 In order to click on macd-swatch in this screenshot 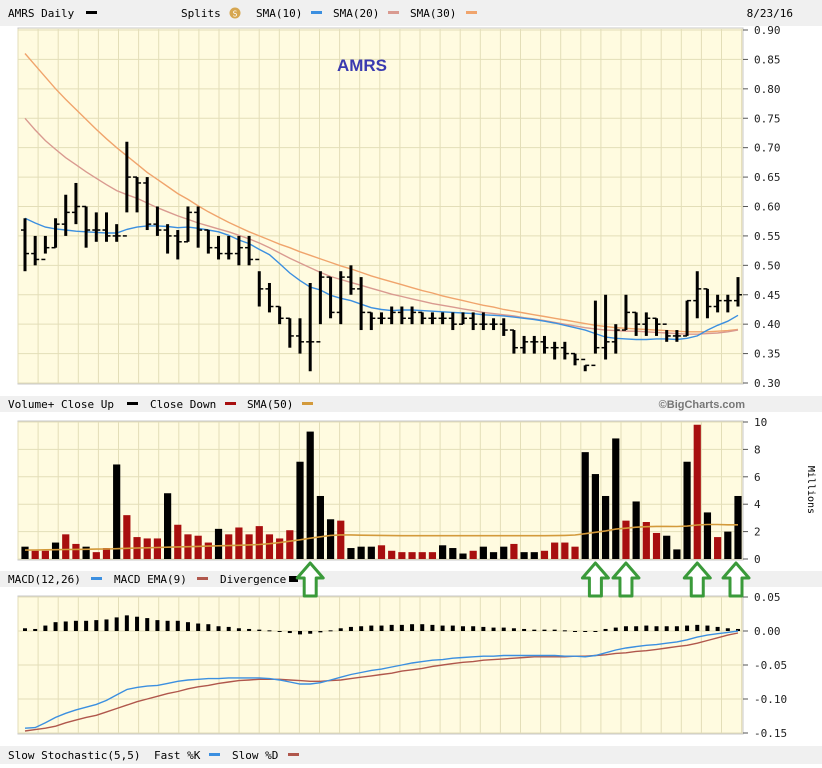, I will do `click(96, 578)`.